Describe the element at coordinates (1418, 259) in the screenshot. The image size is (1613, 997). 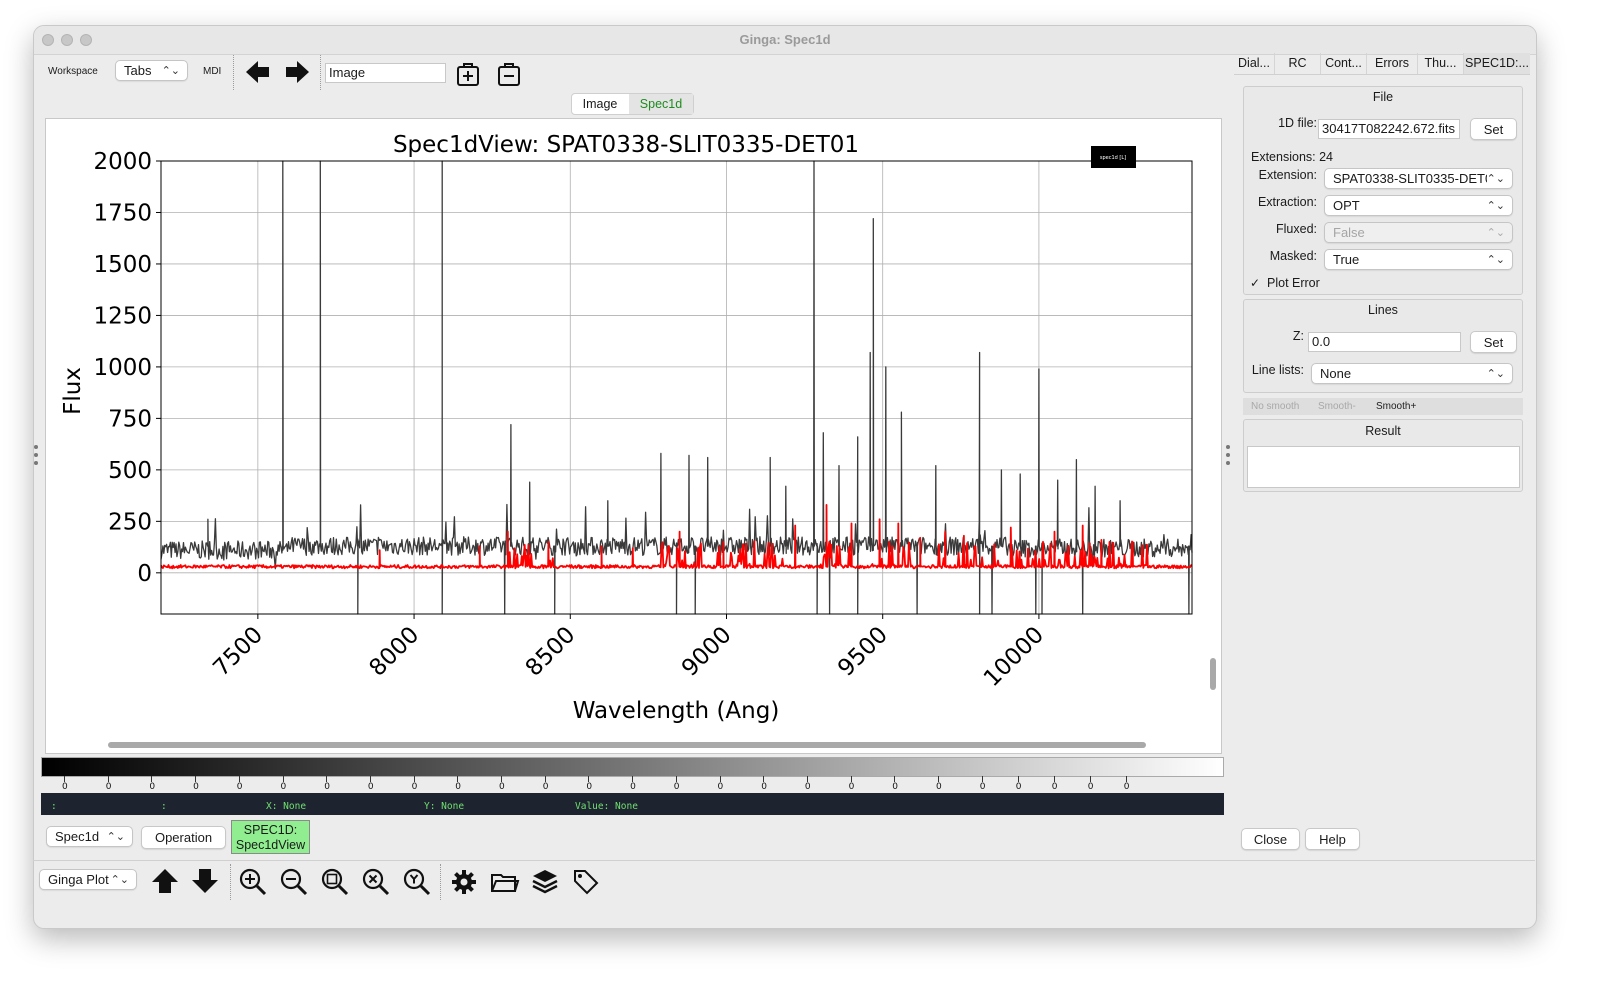
I see `masked-select: True ⌃⌄` at that location.